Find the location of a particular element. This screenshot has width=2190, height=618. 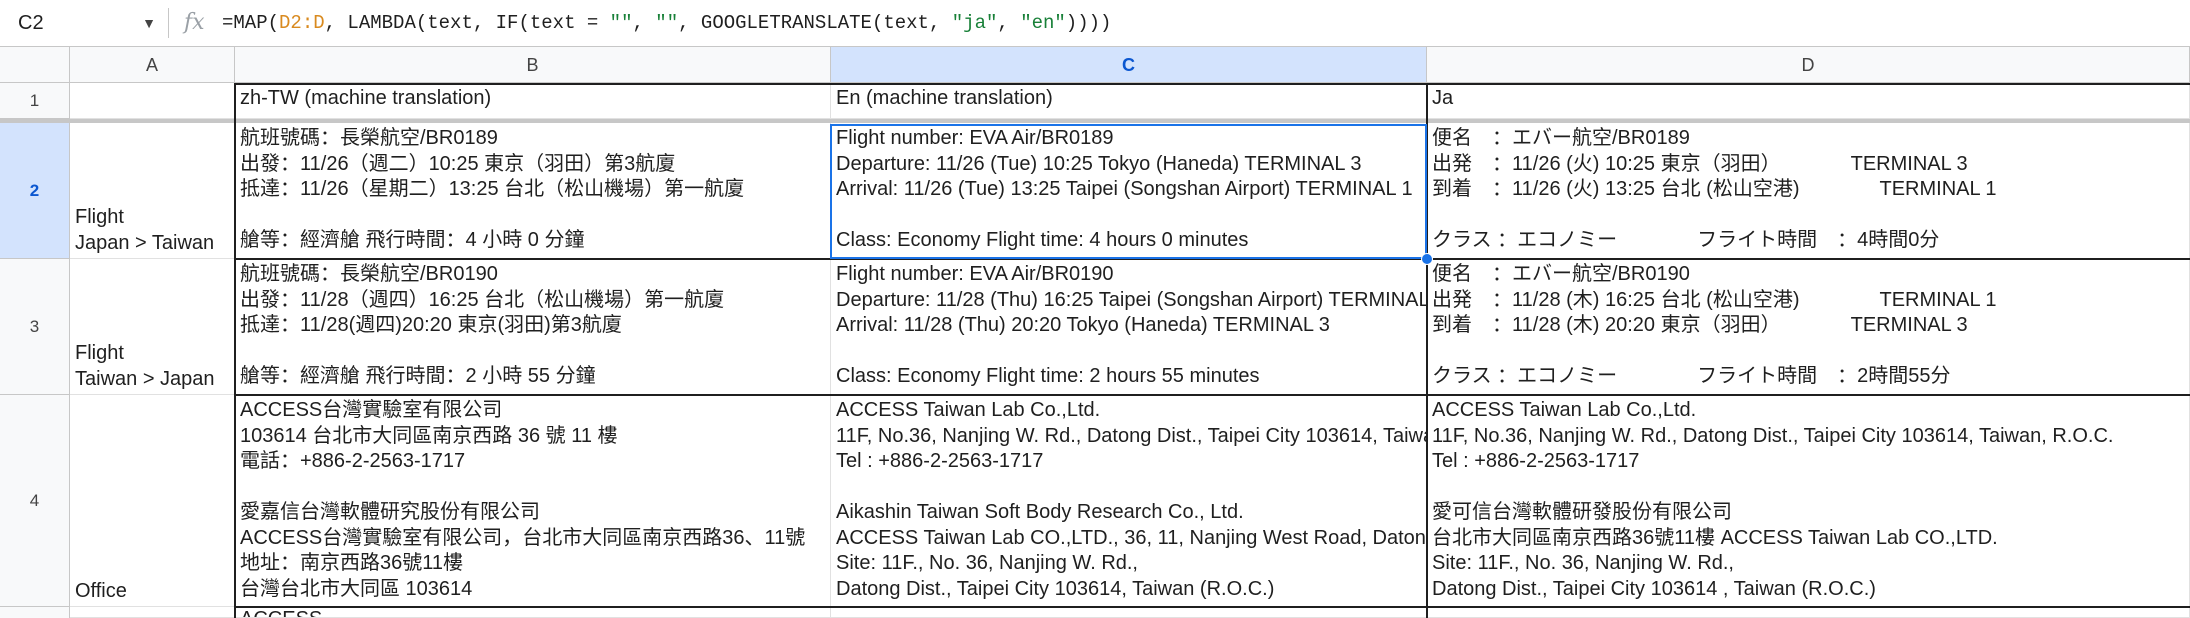

cell-b1: zh-TW (machine translation) is located at coordinates (533, 101).